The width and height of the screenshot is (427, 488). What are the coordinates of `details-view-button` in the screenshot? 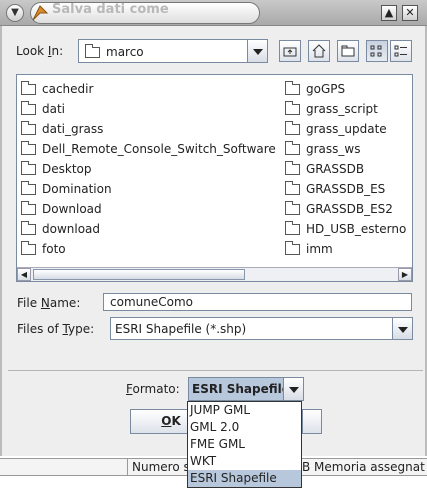 It's located at (401, 51).